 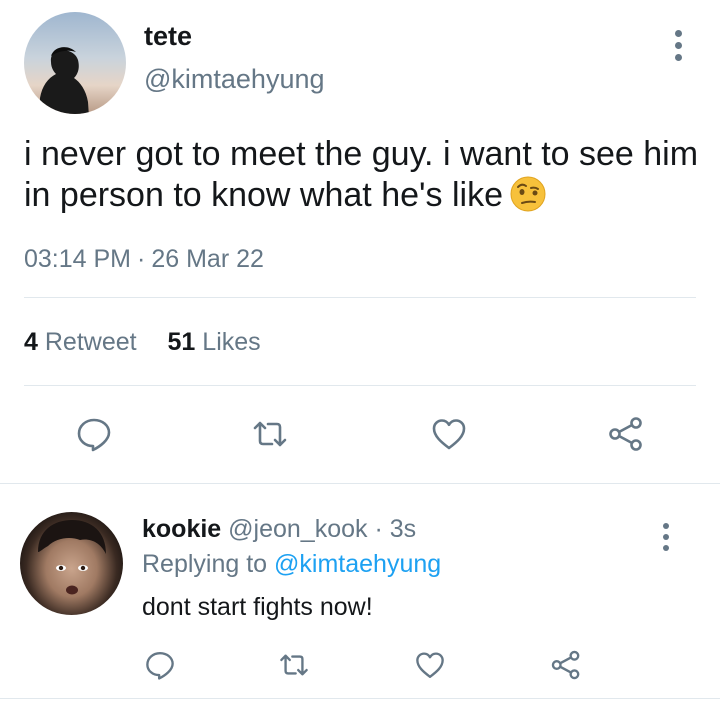 I want to click on replying-to-line: Replying to @kimtaehyung, so click(x=291, y=564).